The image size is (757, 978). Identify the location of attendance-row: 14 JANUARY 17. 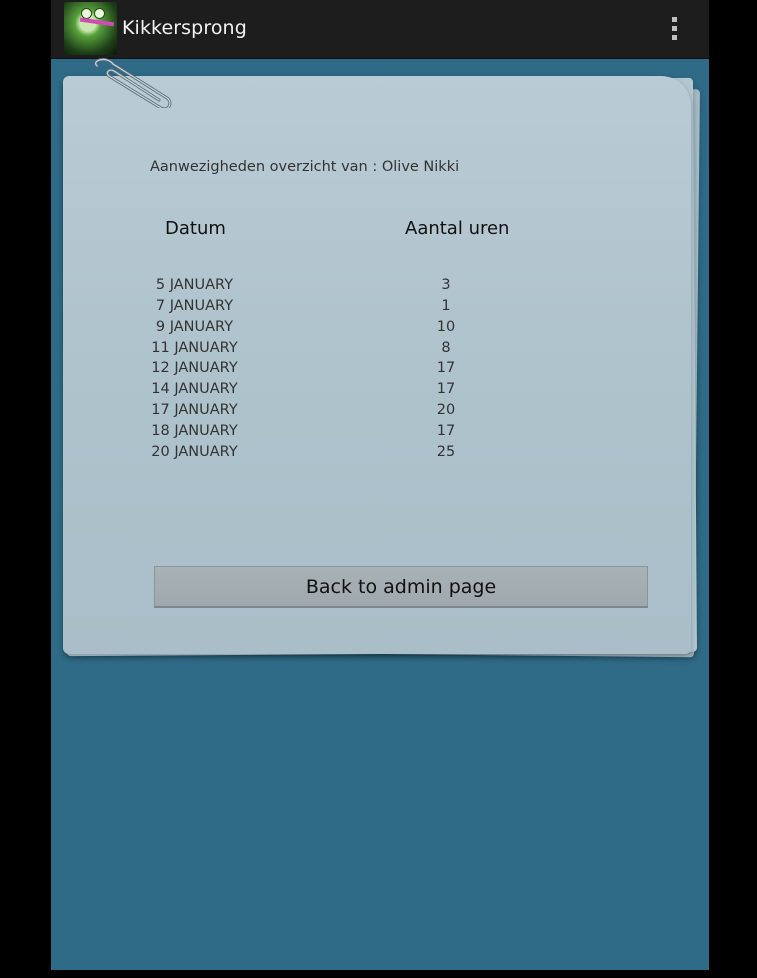
(380, 391).